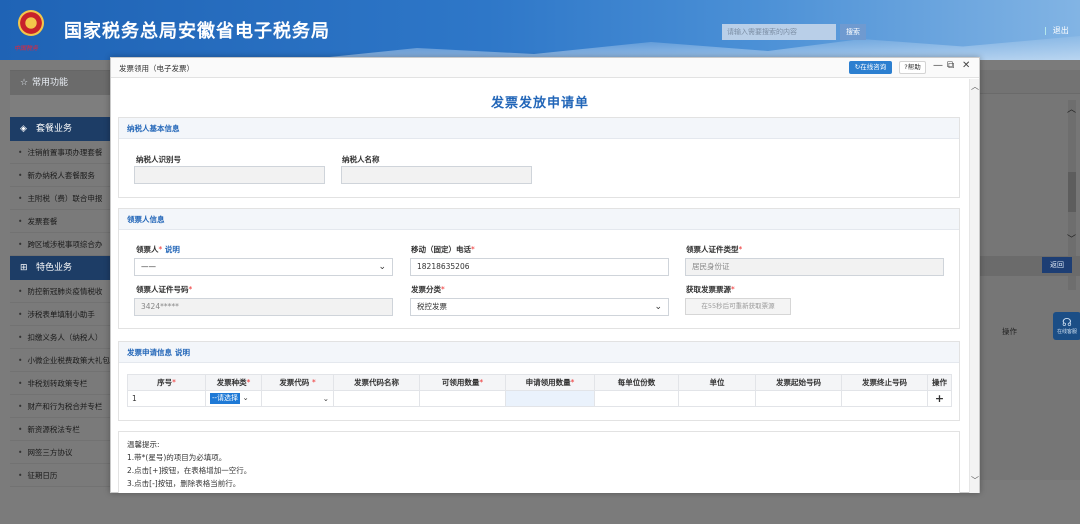 Image resolution: width=1080 pixels, height=524 pixels. Describe the element at coordinates (436, 175) in the screenshot. I see `taxpayer-name-field` at that location.